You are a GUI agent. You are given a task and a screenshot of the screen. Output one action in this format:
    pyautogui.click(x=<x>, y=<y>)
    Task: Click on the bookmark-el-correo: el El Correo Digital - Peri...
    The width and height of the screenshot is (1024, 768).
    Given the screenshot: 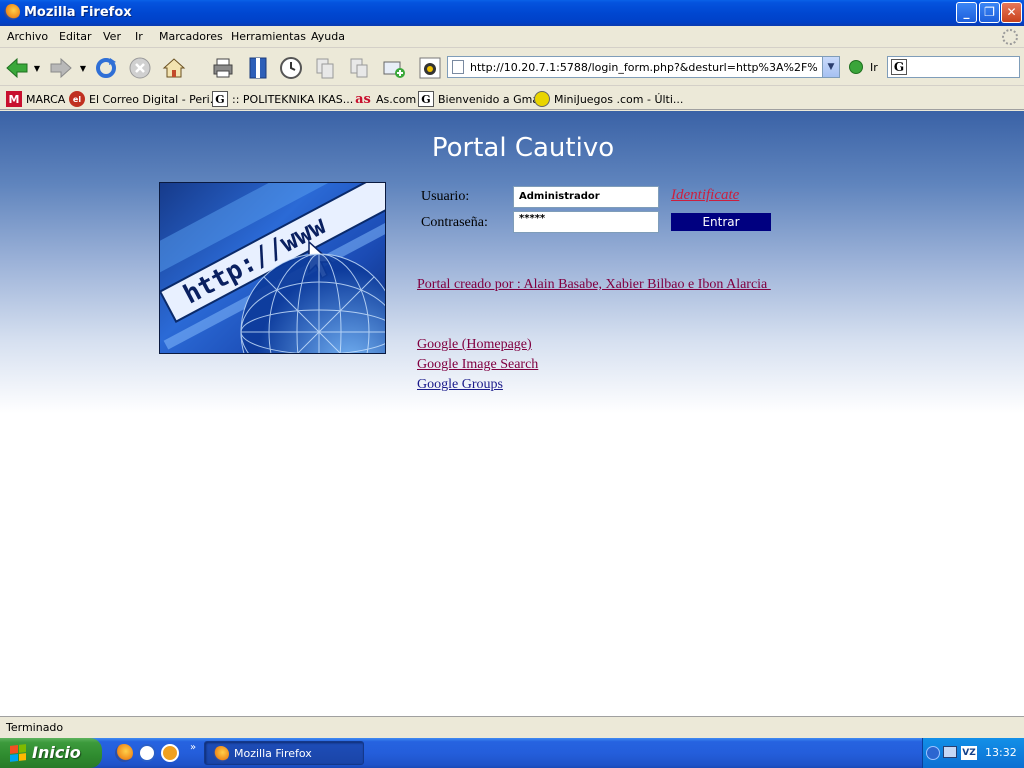 What is the action you would take?
    pyautogui.click(x=144, y=99)
    